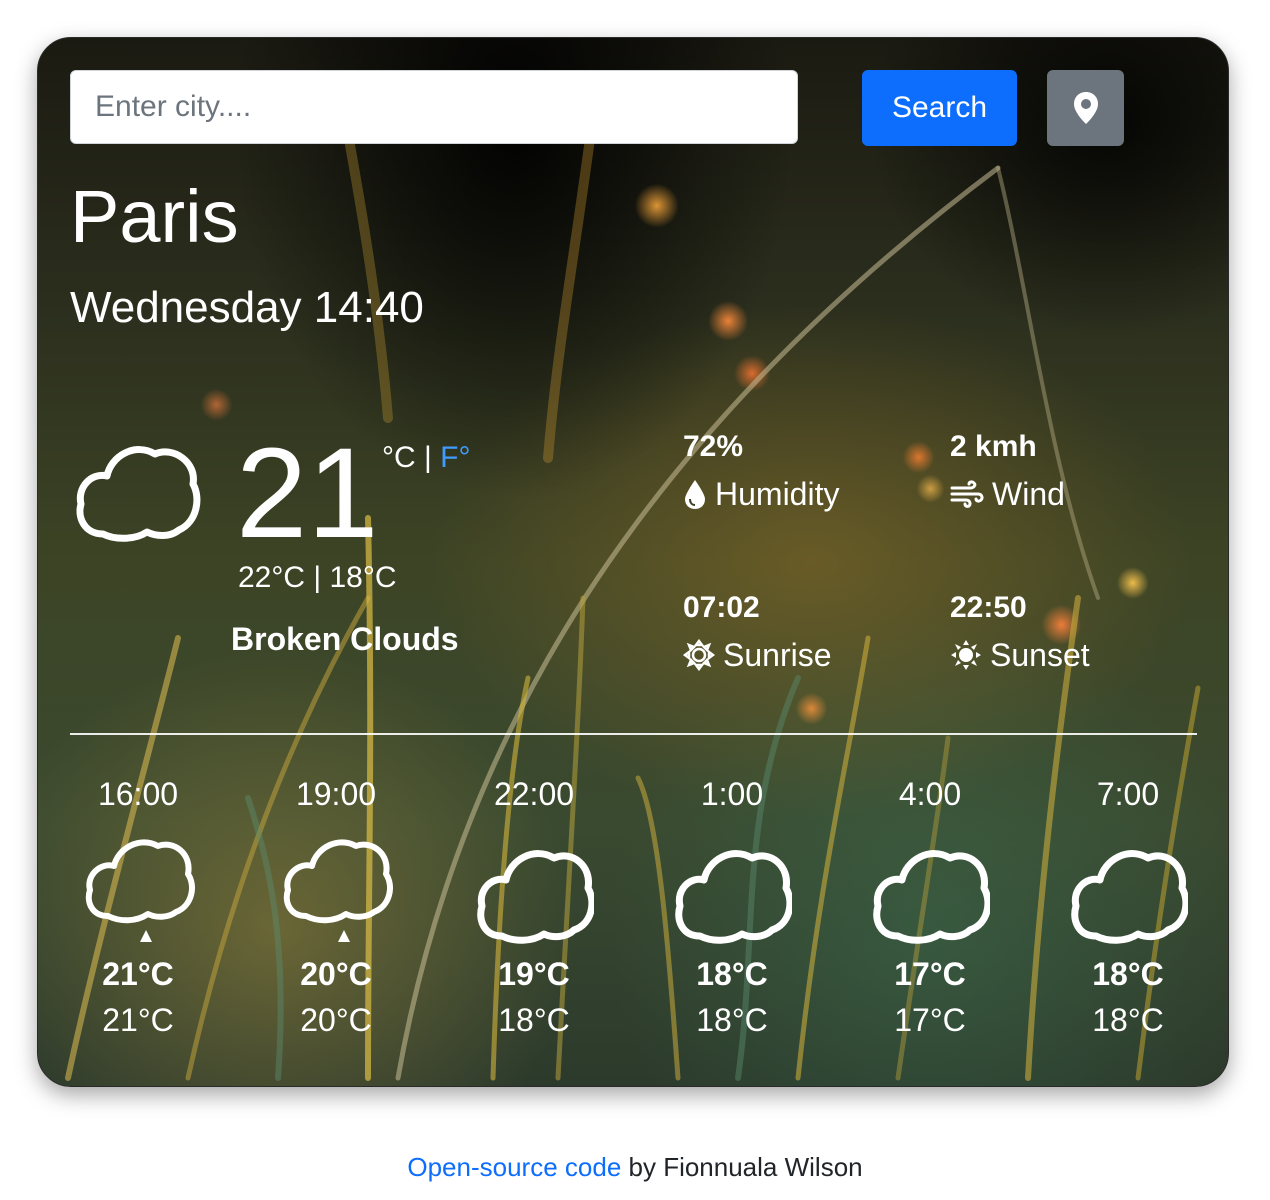 Image resolution: width=1270 pixels, height=1200 pixels. What do you see at coordinates (138, 1020) in the screenshot?
I see `forecast-min: 21°C` at bounding box center [138, 1020].